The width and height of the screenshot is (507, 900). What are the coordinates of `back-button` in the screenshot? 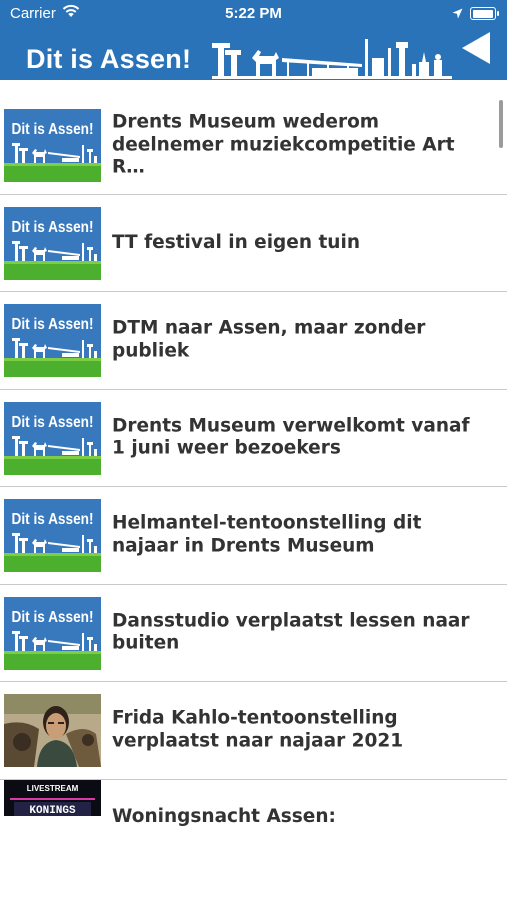 It's located at (475, 48).